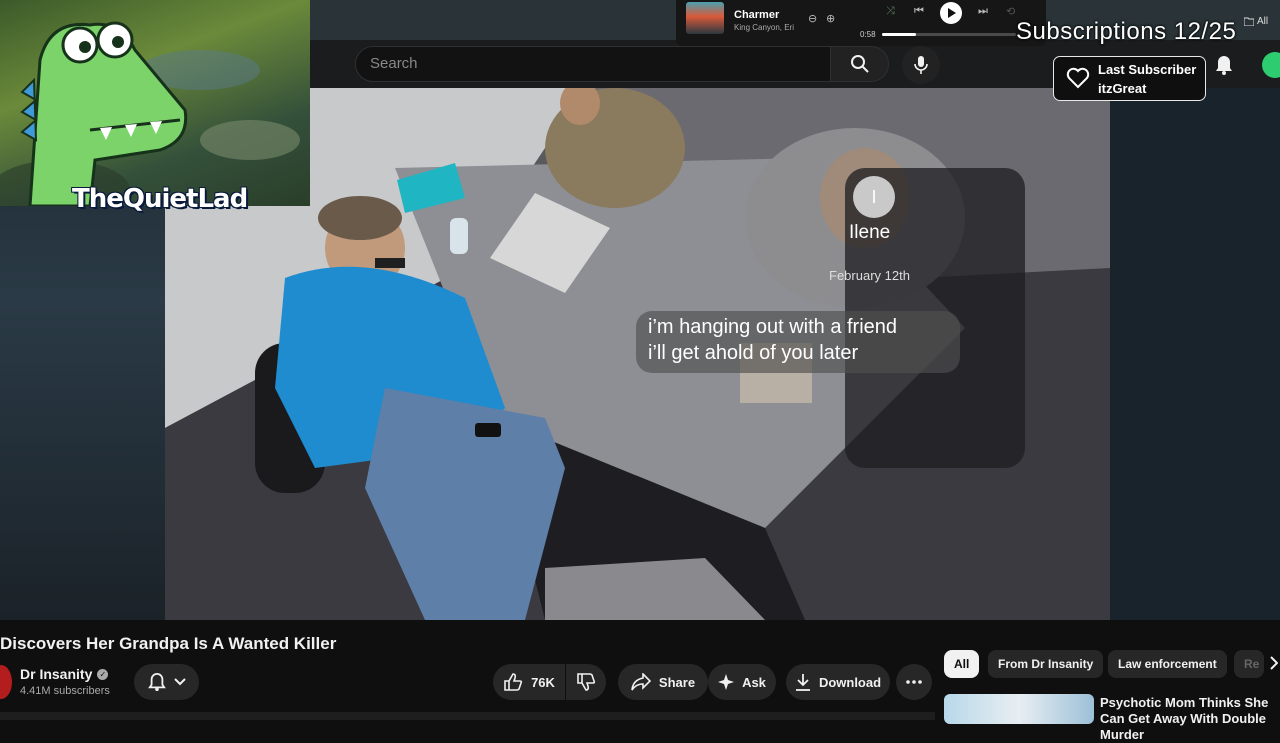 Image resolution: width=1280 pixels, height=743 pixels. Describe the element at coordinates (830, 18) in the screenshot. I see `plus-circle-icon: ⊕` at that location.